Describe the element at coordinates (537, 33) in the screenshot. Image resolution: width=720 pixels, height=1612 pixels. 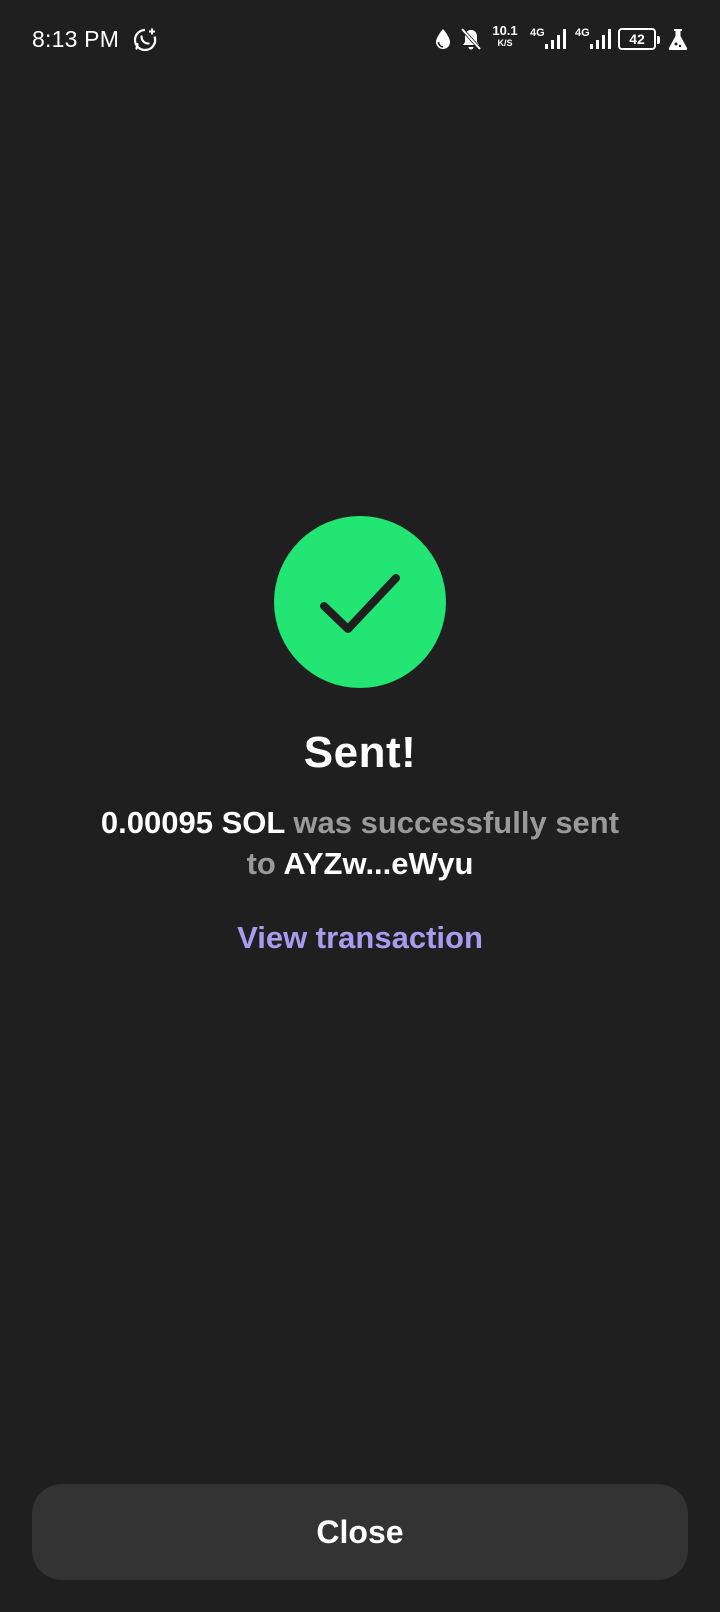
I see `sim1-network-label: 4G` at that location.